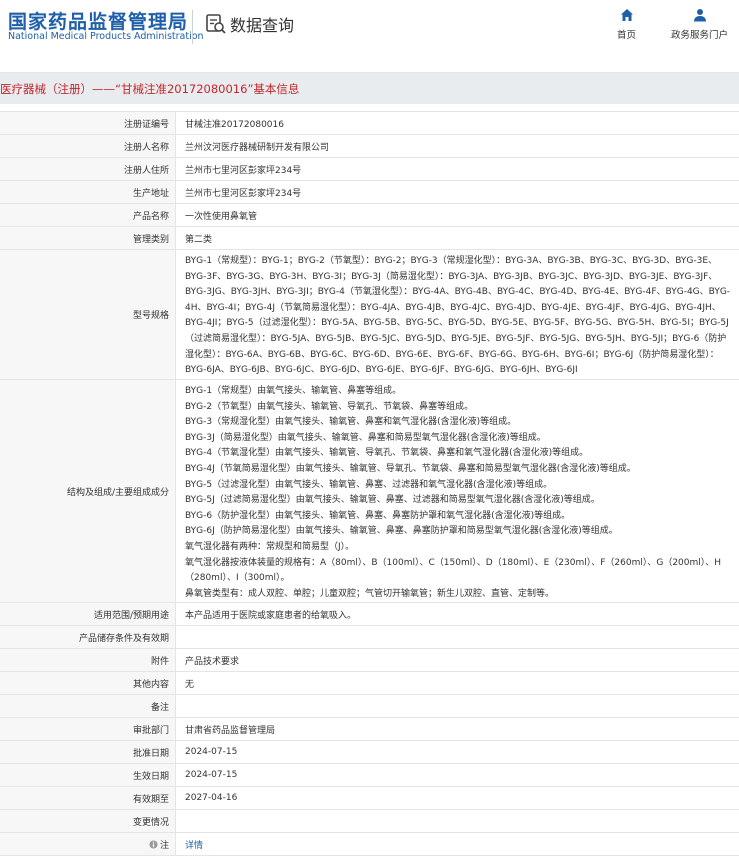 Image resolution: width=739 pixels, height=857 pixels. What do you see at coordinates (88, 215) in the screenshot?
I see `row-label: 产品名称` at bounding box center [88, 215].